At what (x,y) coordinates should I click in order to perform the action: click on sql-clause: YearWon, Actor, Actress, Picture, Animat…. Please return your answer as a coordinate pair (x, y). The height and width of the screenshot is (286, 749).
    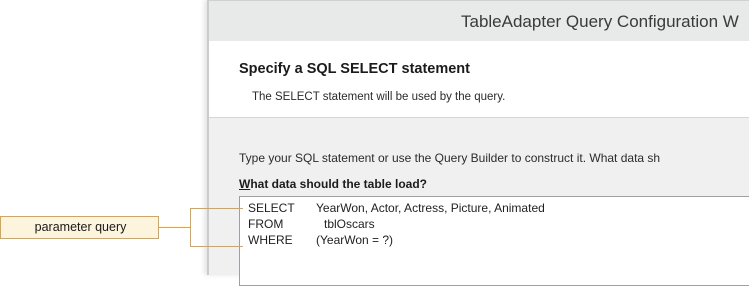
    Looking at the image, I should click on (430, 208).